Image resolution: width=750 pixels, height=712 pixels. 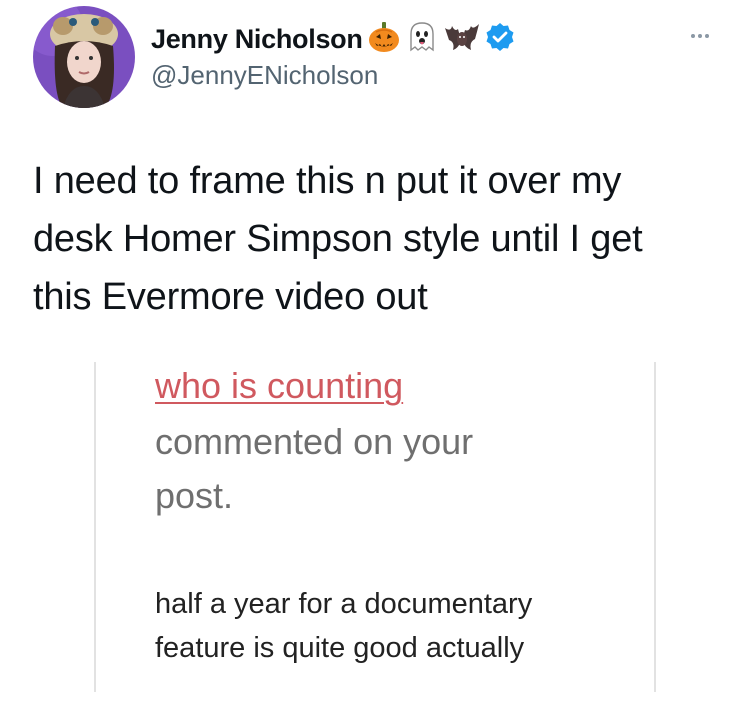 What do you see at coordinates (230, 297) in the screenshot?
I see `tweet-text-line: this Evermore video out` at bounding box center [230, 297].